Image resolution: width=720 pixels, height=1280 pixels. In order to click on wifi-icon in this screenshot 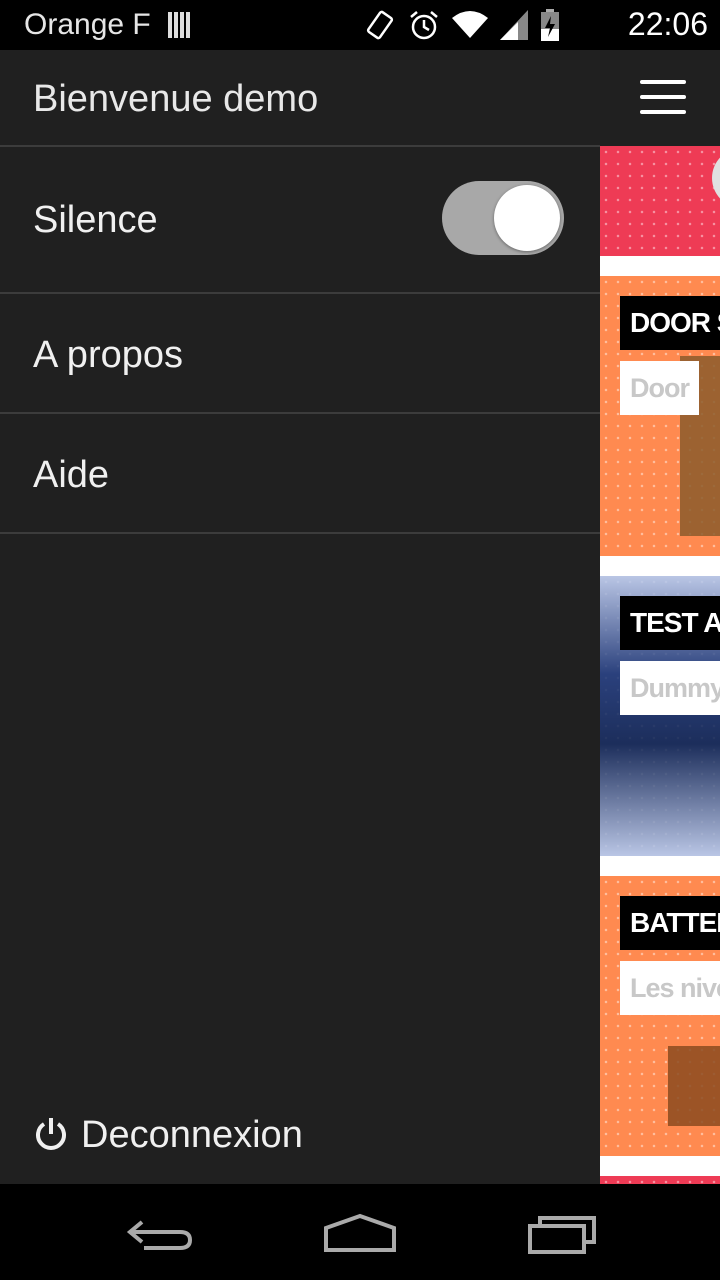, I will do `click(470, 24)`.